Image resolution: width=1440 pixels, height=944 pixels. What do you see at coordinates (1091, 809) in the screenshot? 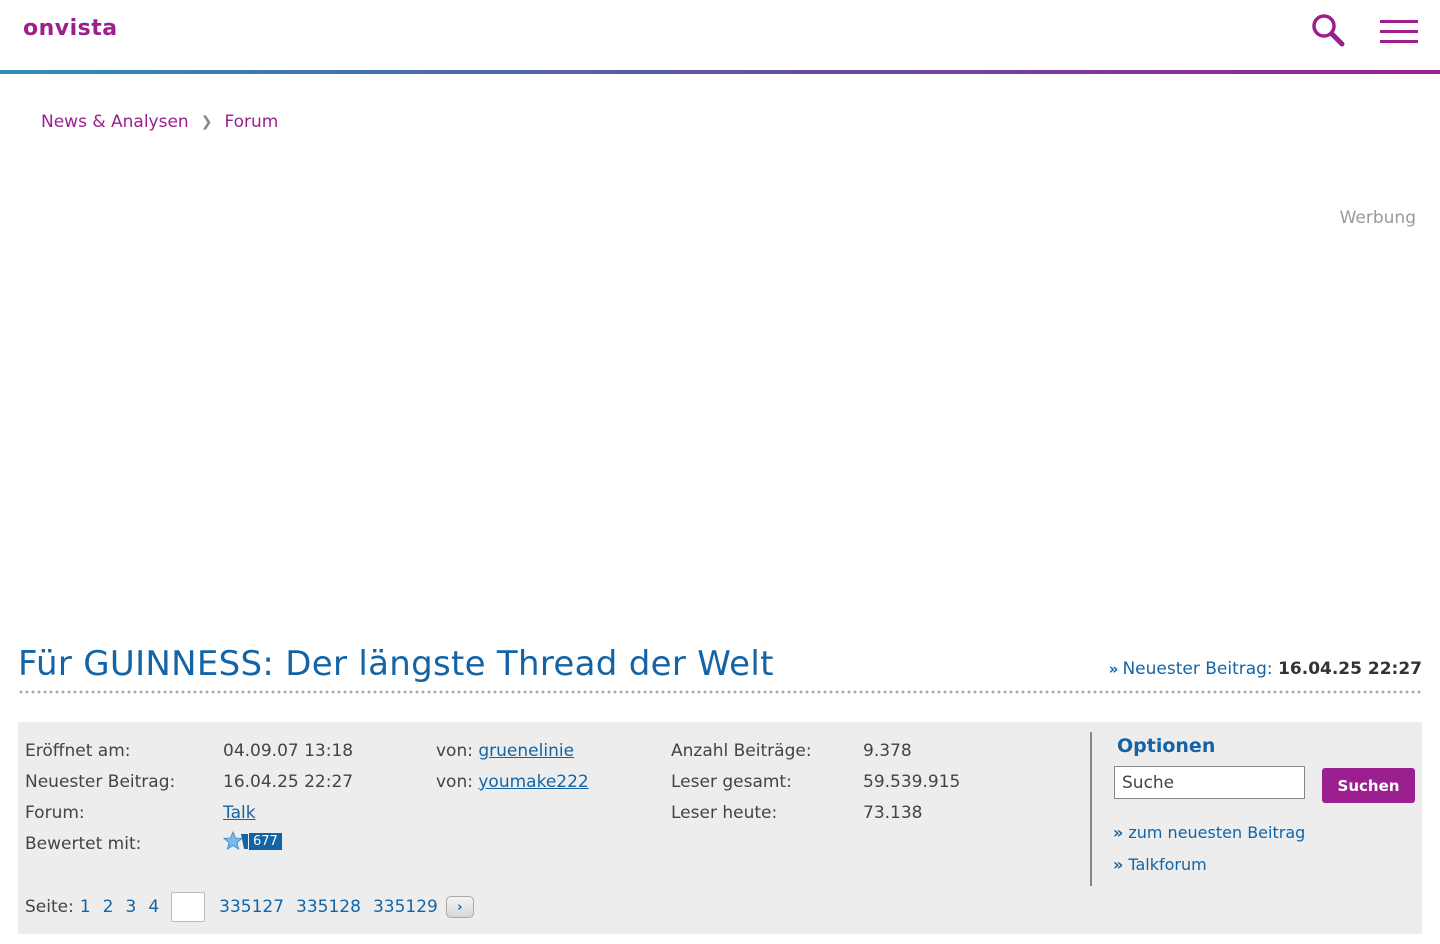
I see `vertical-divider` at bounding box center [1091, 809].